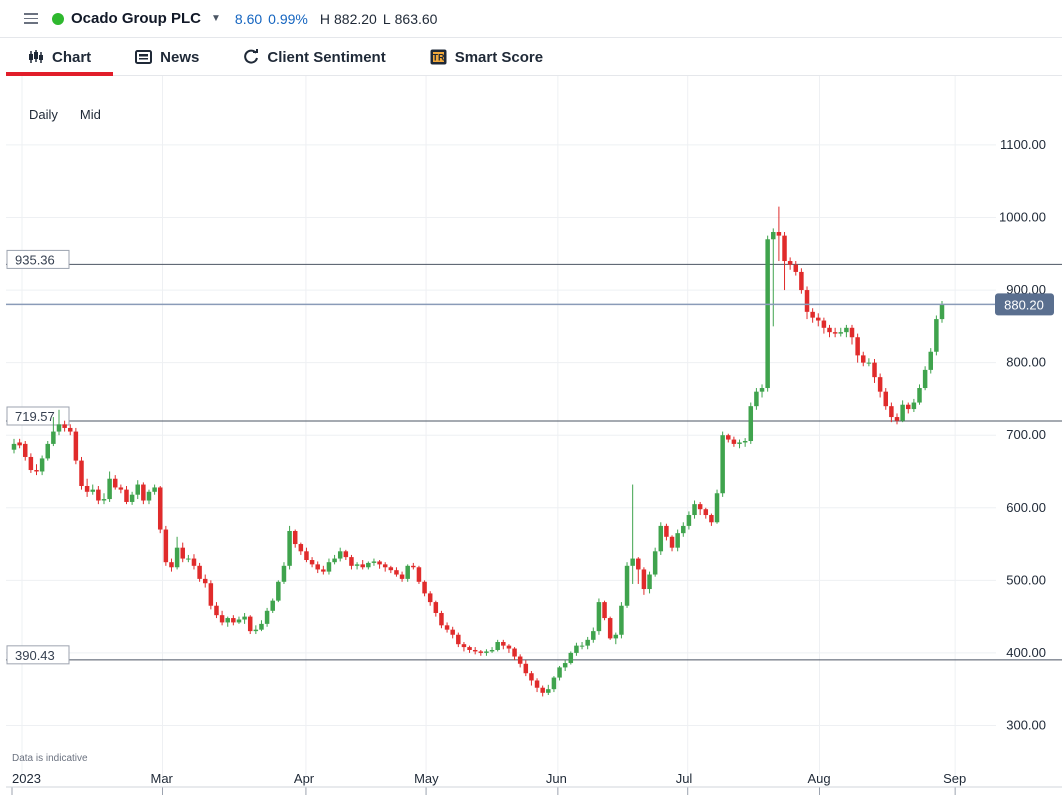 The height and width of the screenshot is (795, 1062). What do you see at coordinates (216, 18) in the screenshot?
I see `chevron-down-icon: ▼` at bounding box center [216, 18].